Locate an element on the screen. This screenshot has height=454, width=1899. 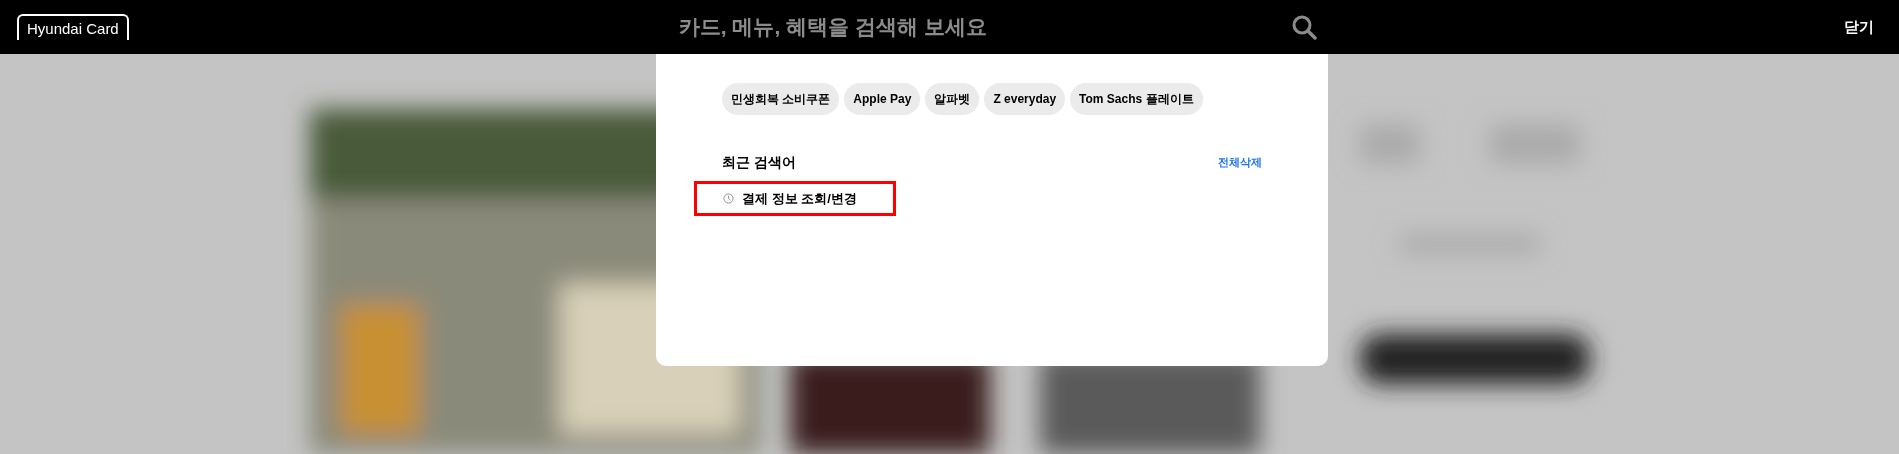
search-icon is located at coordinates (1303, 27).